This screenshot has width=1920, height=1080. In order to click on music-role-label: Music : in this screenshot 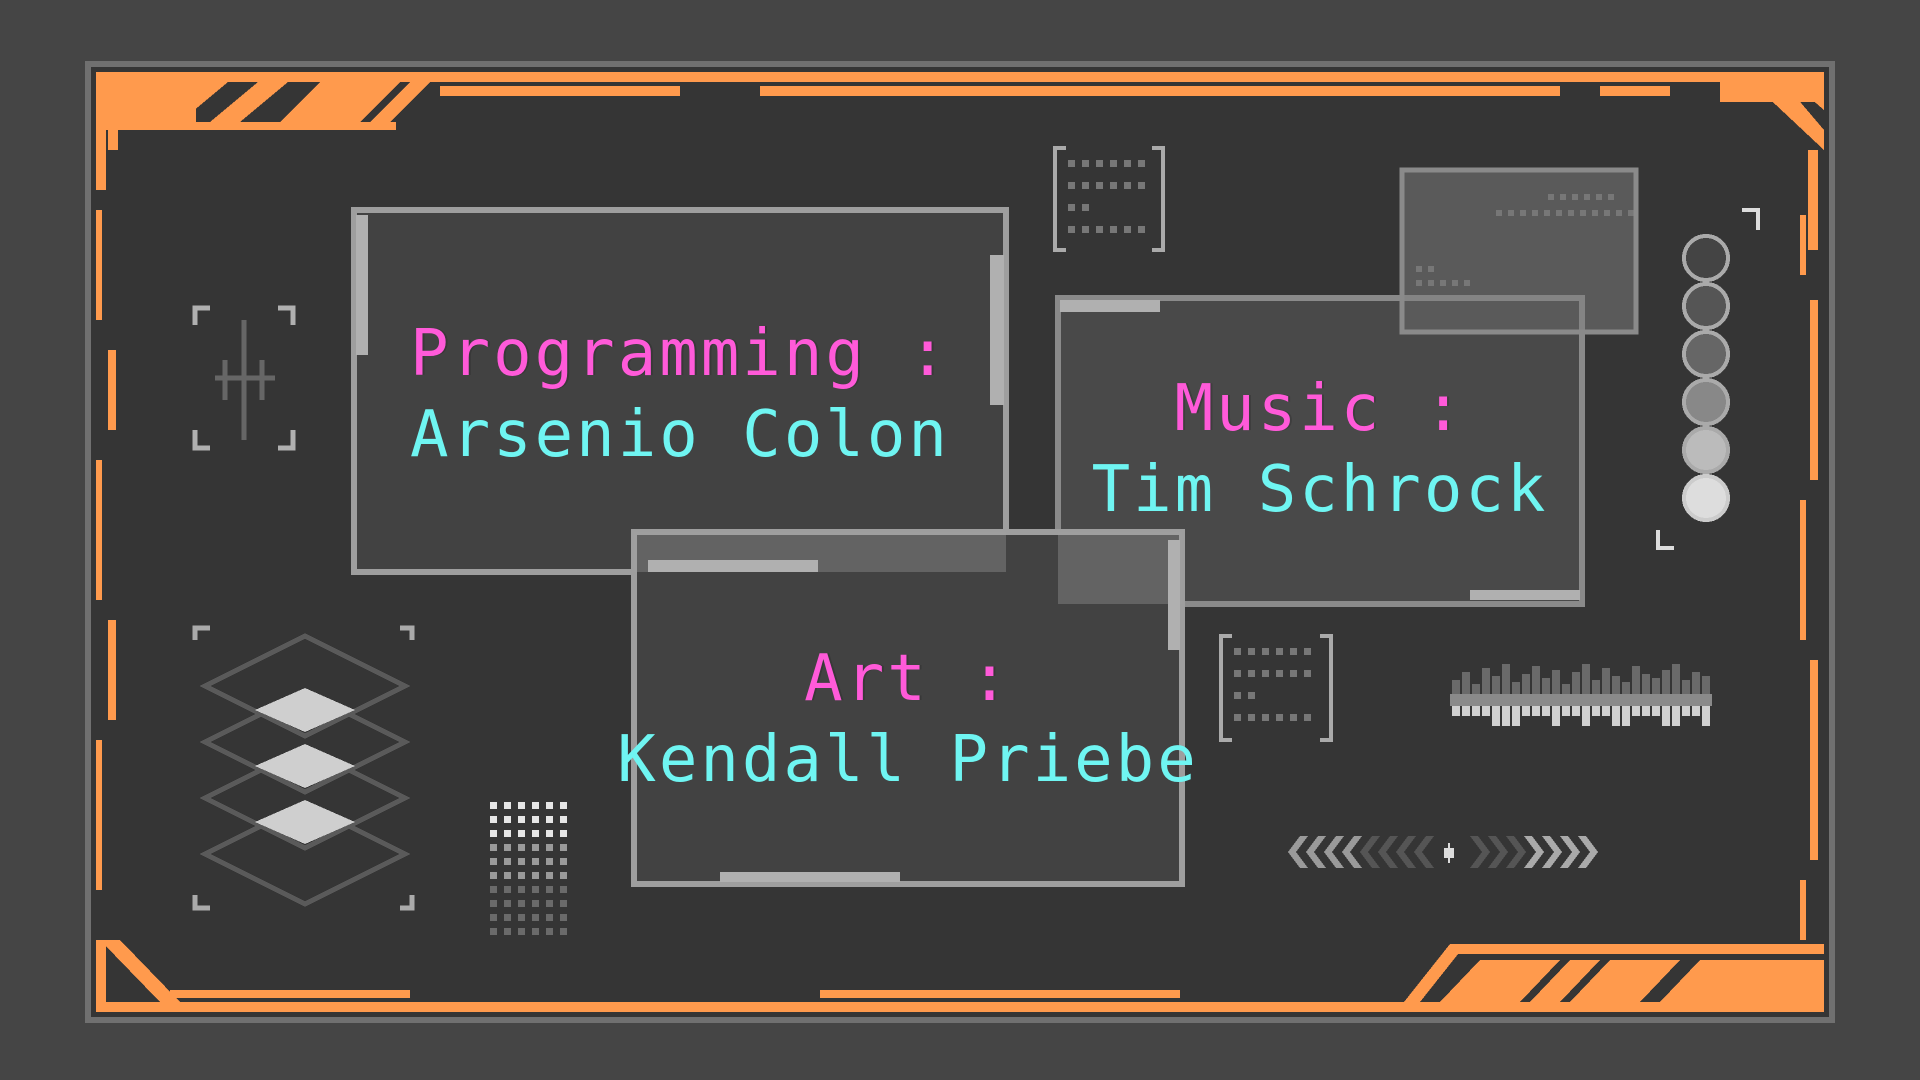, I will do `click(1320, 408)`.